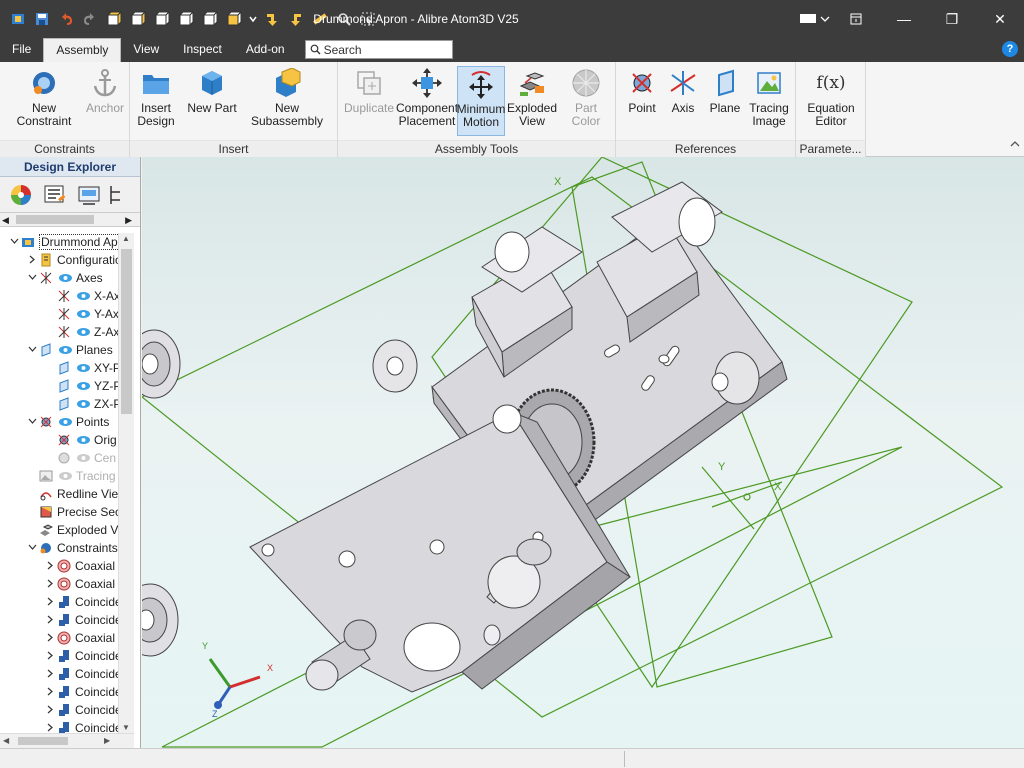 This screenshot has height=768, width=1024. I want to click on pulley-bottom-left, so click(160, 620).